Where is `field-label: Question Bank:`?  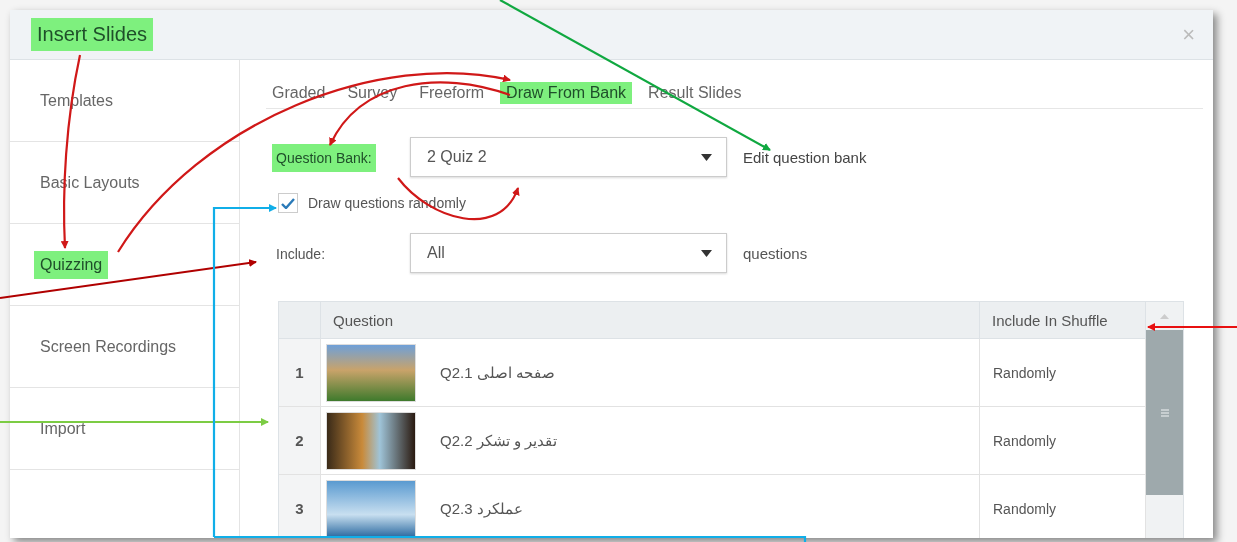
field-label: Question Bank: is located at coordinates (324, 157).